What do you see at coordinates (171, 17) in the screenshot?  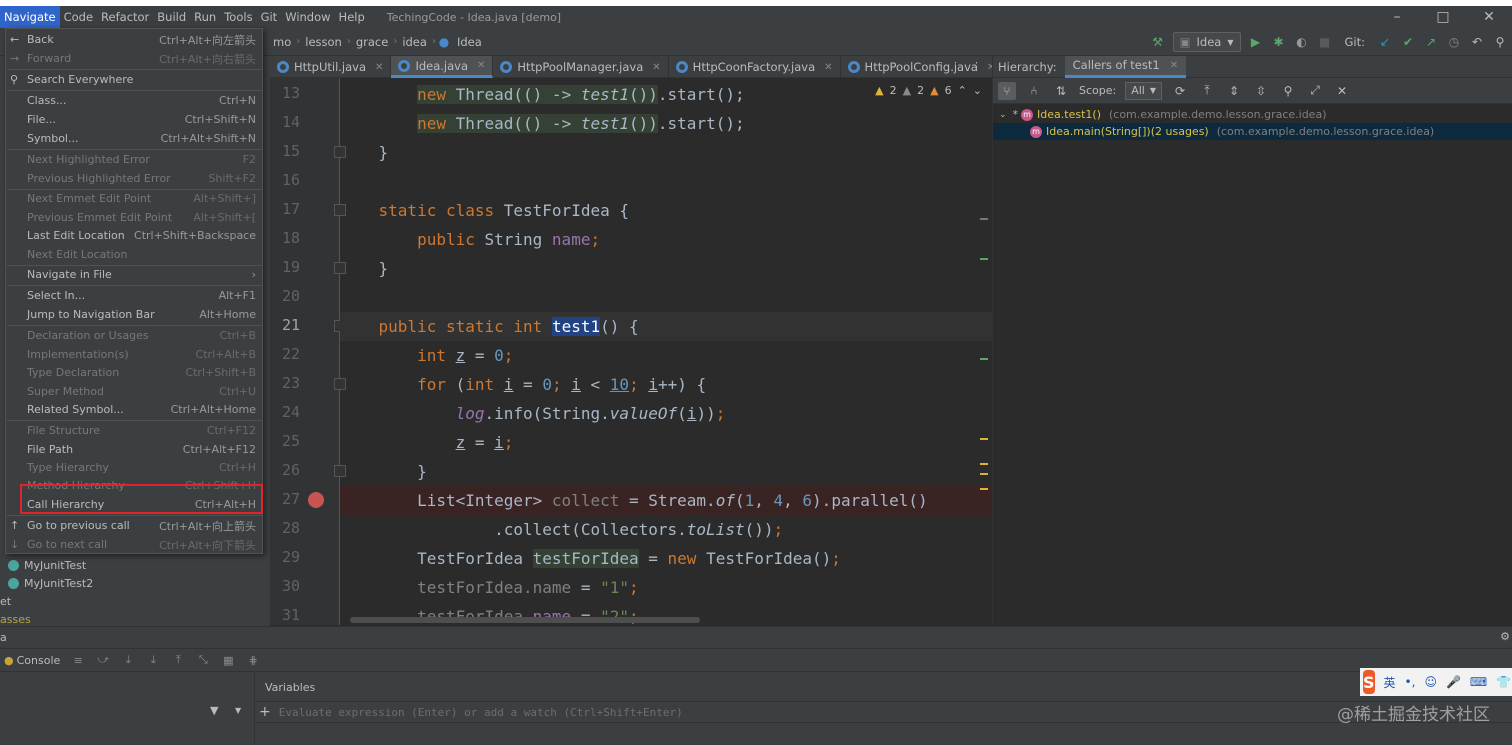 I see `menu-build: Build` at bounding box center [171, 17].